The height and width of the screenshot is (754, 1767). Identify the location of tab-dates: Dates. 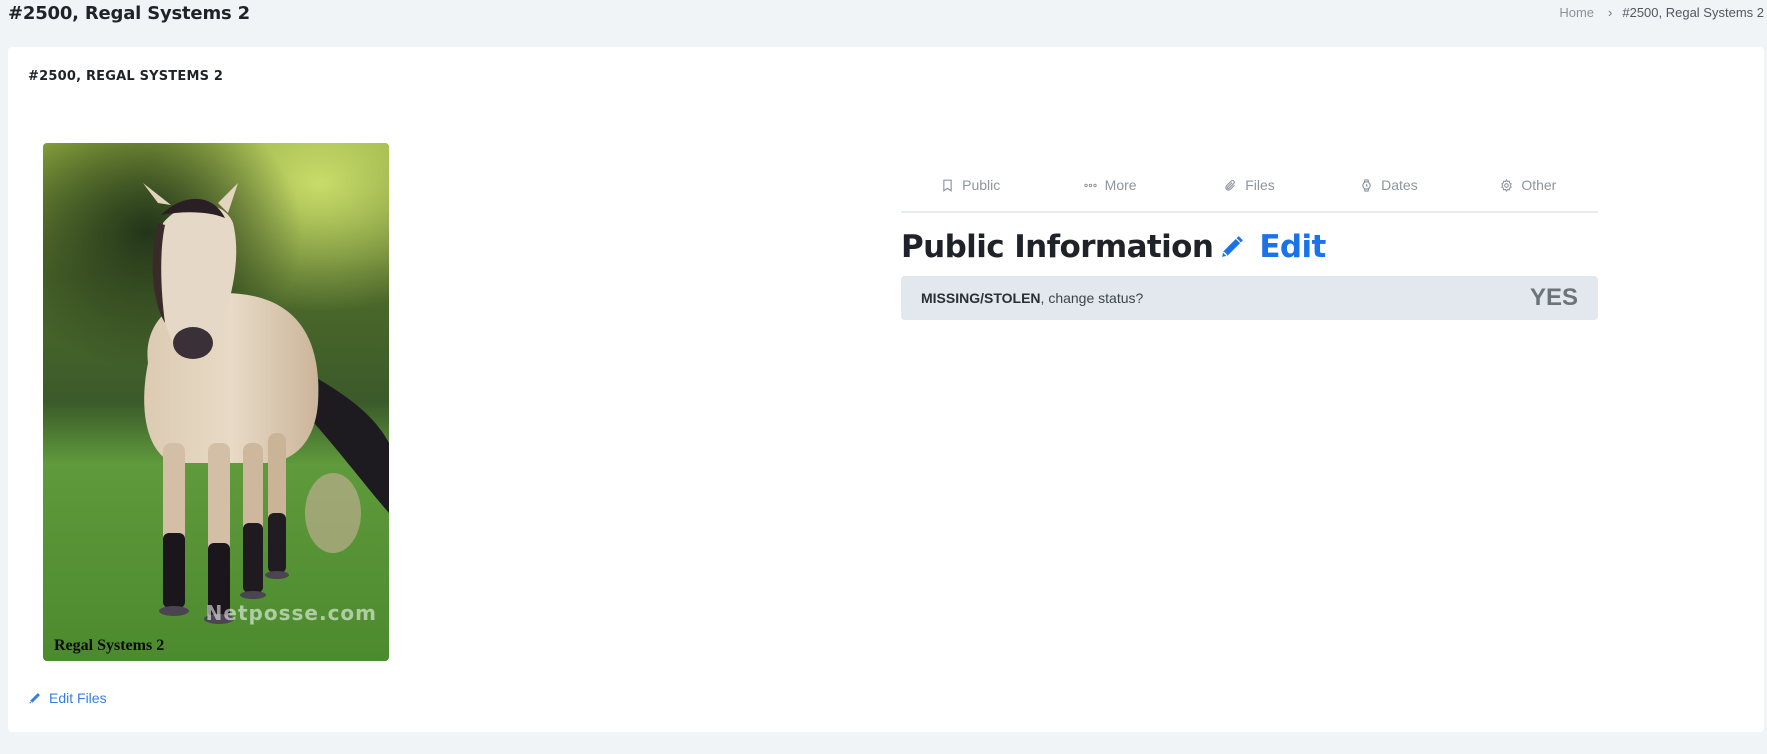
(1388, 189).